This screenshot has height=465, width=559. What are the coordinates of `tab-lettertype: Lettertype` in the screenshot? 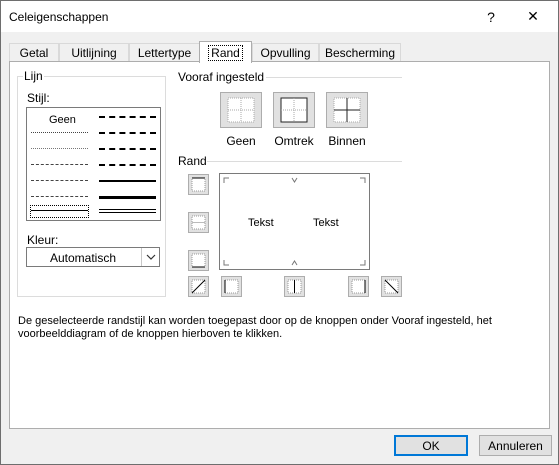 It's located at (164, 52).